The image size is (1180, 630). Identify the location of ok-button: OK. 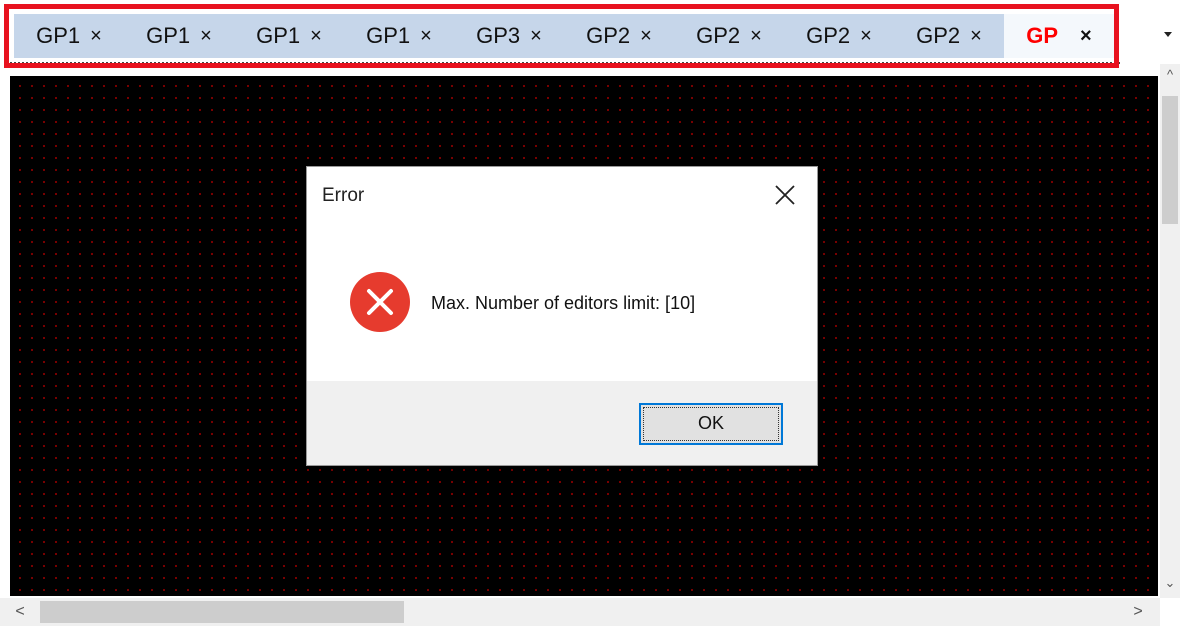
(711, 424).